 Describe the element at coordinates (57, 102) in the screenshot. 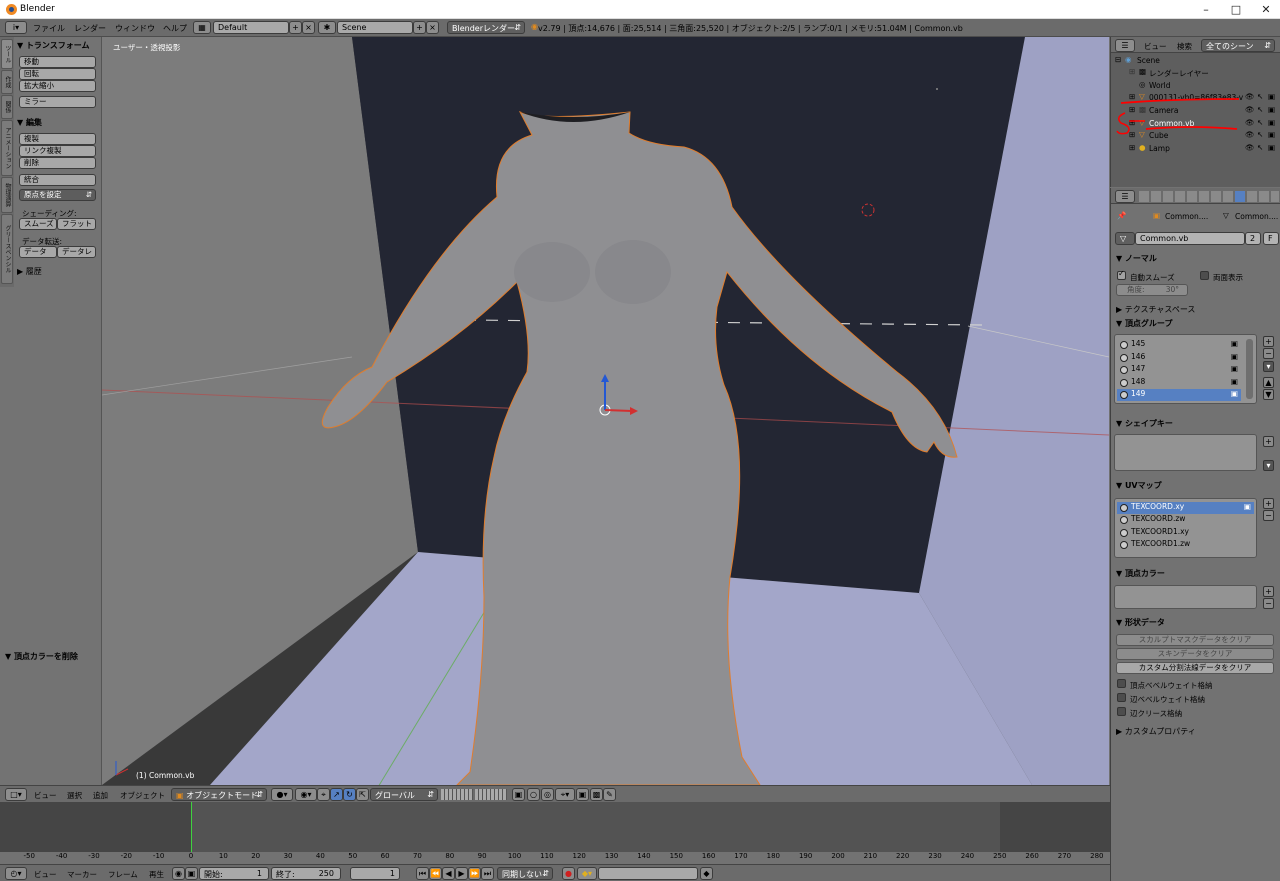

I see `mirror-button: ミラー` at that location.